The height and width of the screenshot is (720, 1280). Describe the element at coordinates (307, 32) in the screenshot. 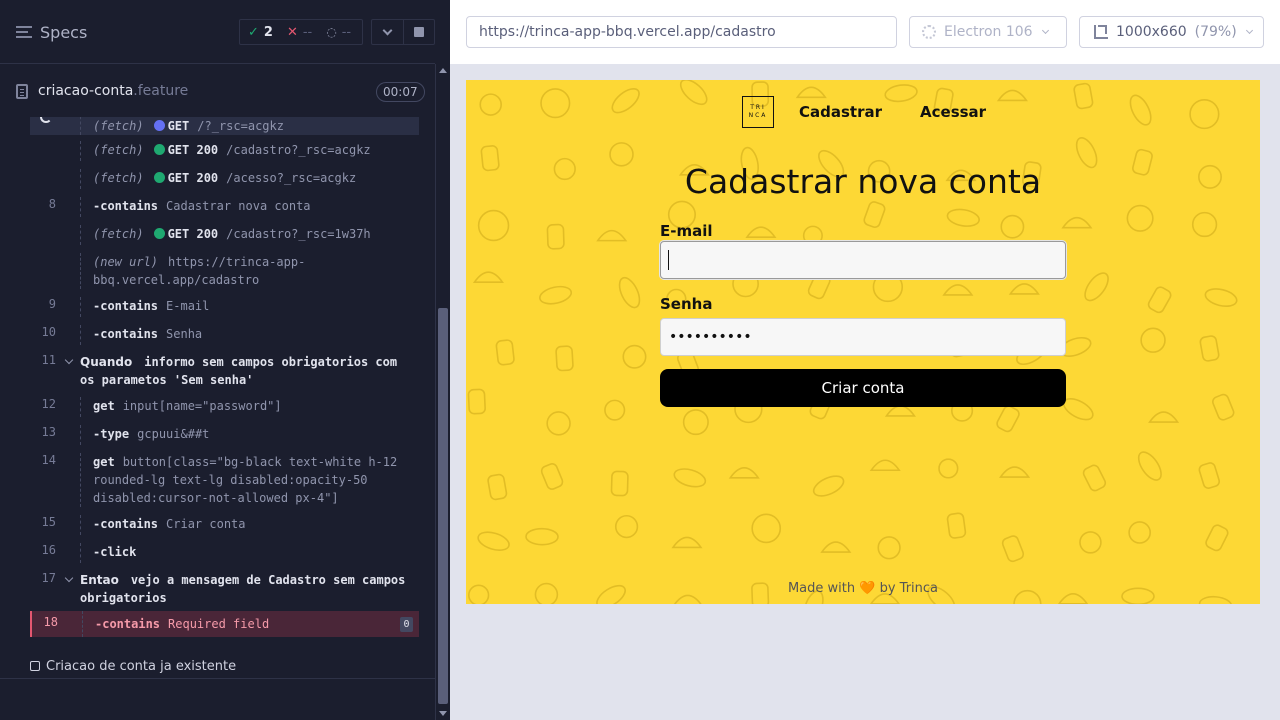

I see `failed-count: --` at that location.